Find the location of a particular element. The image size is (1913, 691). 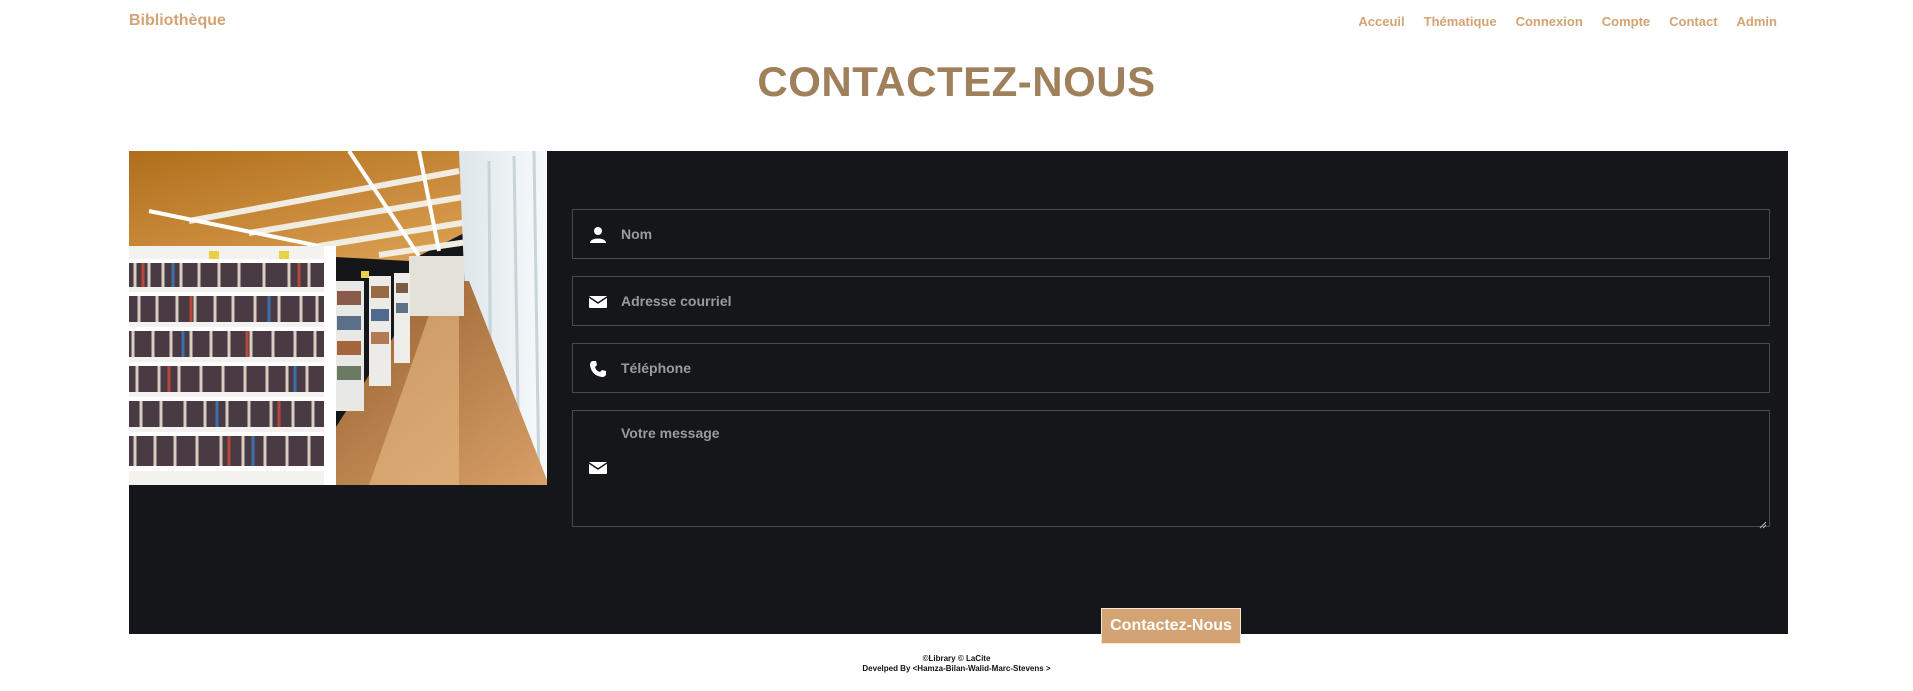

contact-submit-button: Contactez-Nous is located at coordinates (1171, 626).